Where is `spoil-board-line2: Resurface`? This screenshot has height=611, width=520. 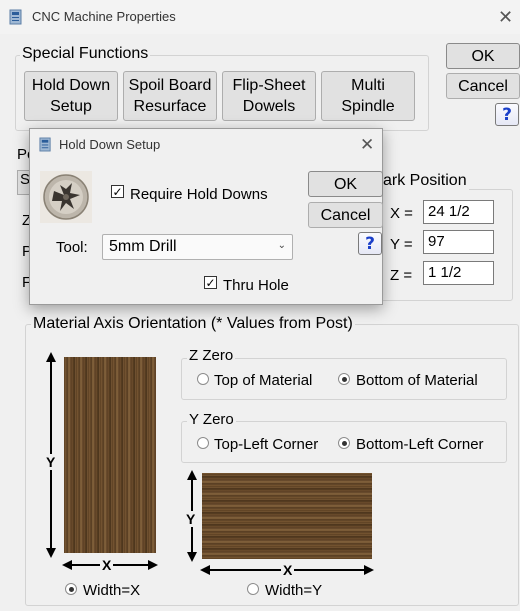 spoil-board-line2: Resurface is located at coordinates (170, 106).